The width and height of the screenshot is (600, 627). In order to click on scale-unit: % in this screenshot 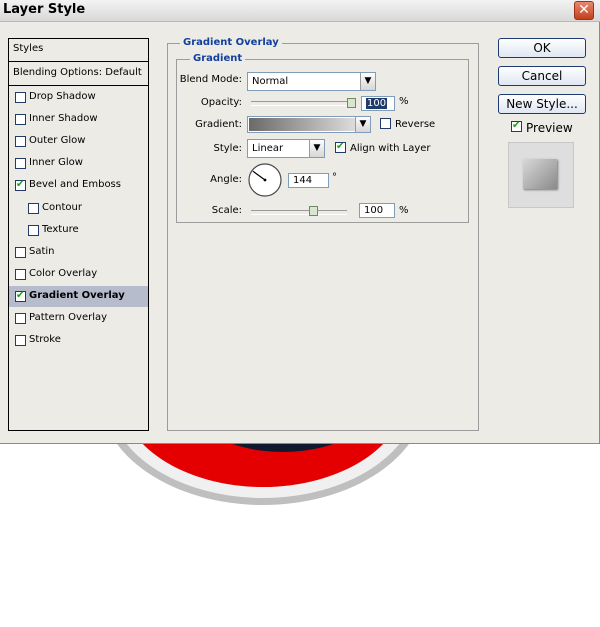, I will do `click(404, 210)`.